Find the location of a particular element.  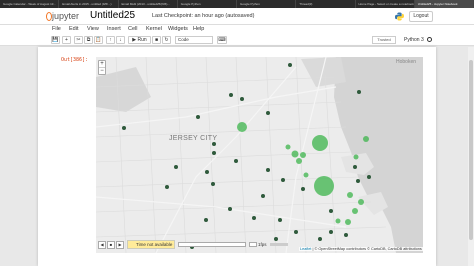

python-logo-icon is located at coordinates (399, 16).